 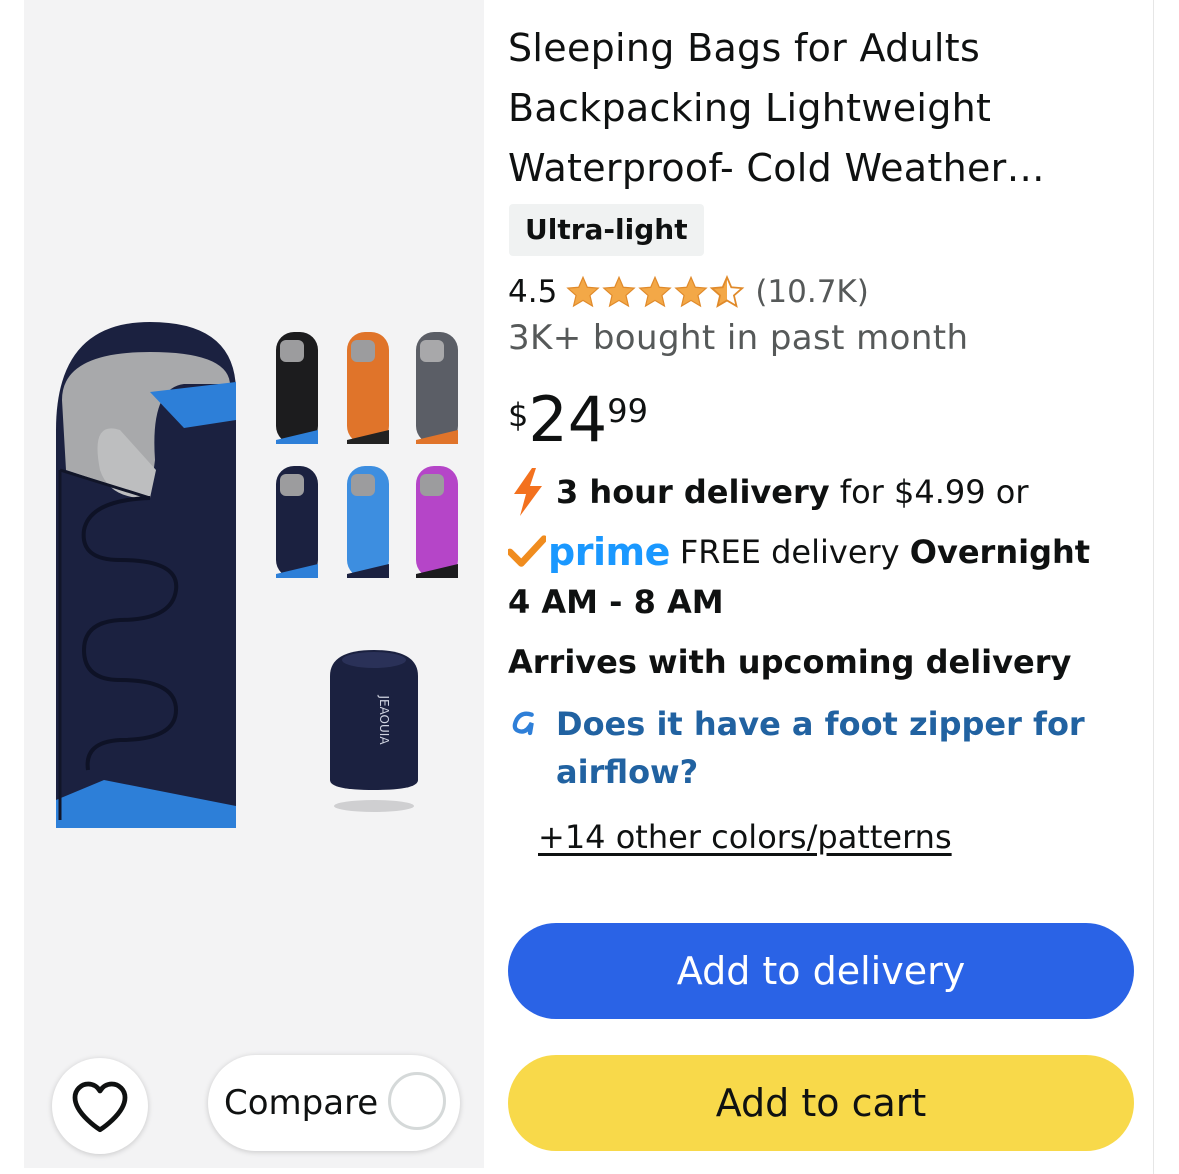 I want to click on prime-check-icon, so click(x=527, y=551).